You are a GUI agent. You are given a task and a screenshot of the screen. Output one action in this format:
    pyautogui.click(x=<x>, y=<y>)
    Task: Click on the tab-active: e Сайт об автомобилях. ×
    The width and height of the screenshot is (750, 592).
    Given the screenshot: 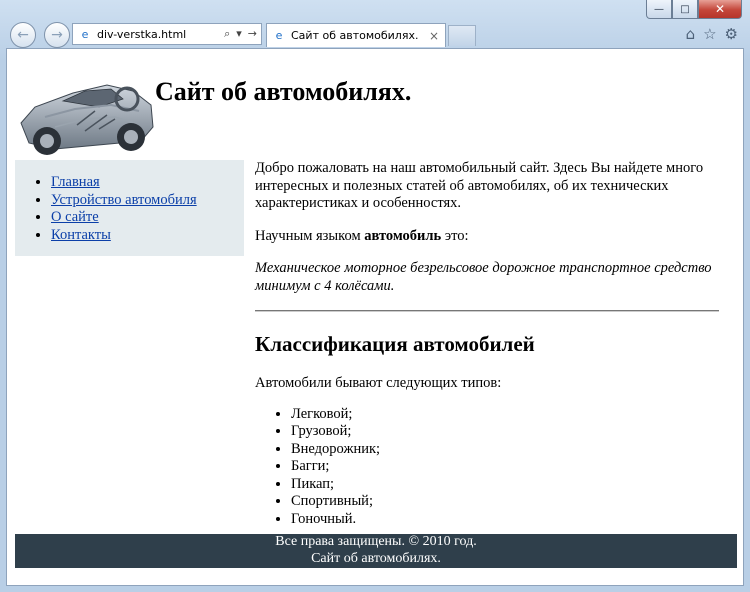 What is the action you would take?
    pyautogui.click(x=356, y=35)
    